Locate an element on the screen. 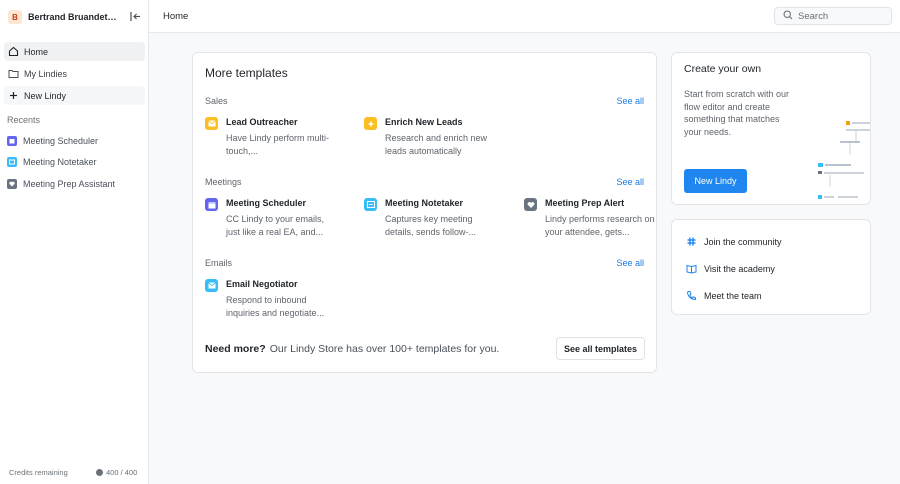 The height and width of the screenshot is (484, 900). nav-my-lindies: My Lindies is located at coordinates (74, 73).